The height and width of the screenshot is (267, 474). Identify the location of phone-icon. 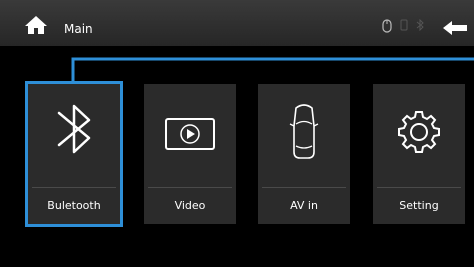
(404, 25).